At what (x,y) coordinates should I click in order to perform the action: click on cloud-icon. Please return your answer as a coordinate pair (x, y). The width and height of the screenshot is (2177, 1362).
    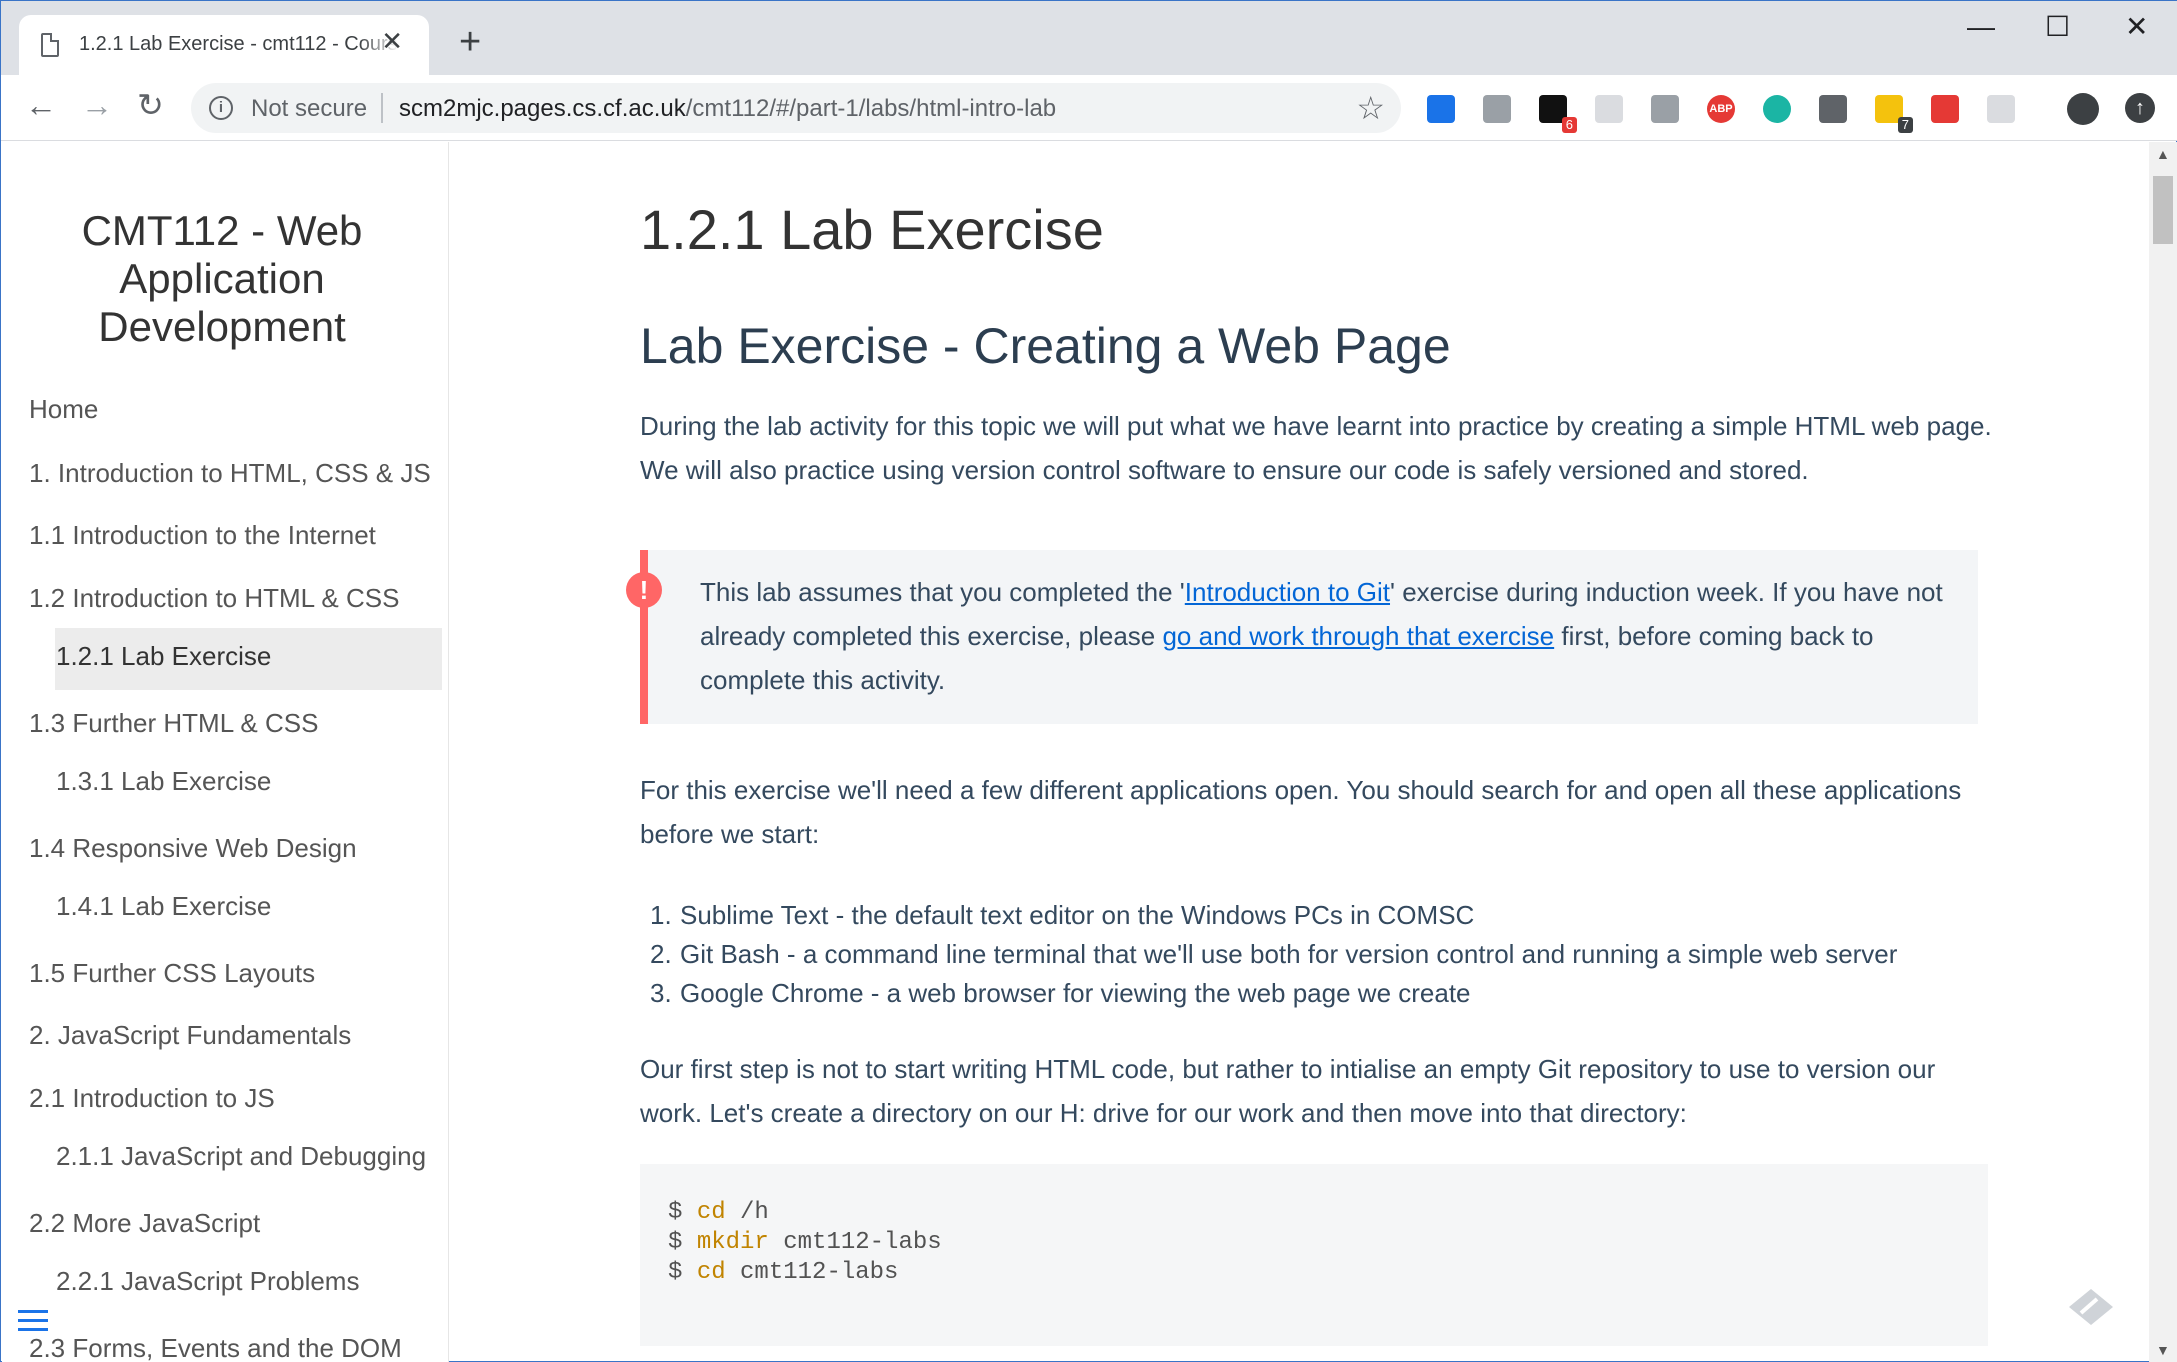
    Looking at the image, I should click on (1497, 109).